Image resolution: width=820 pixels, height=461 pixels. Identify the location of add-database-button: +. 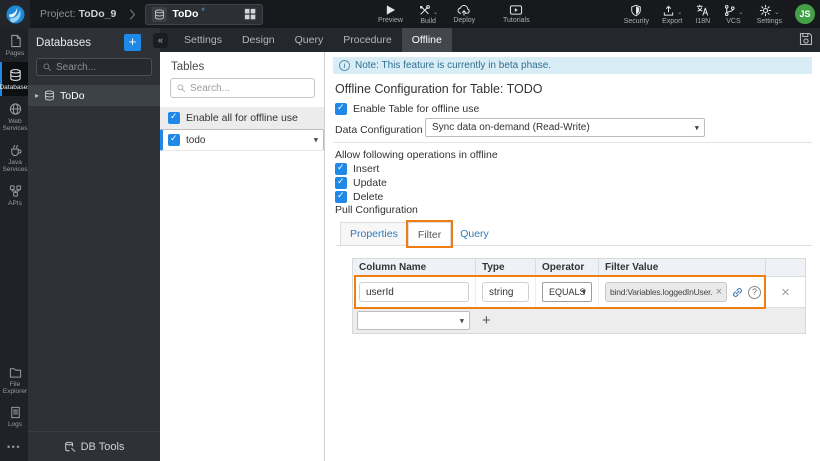
(132, 42).